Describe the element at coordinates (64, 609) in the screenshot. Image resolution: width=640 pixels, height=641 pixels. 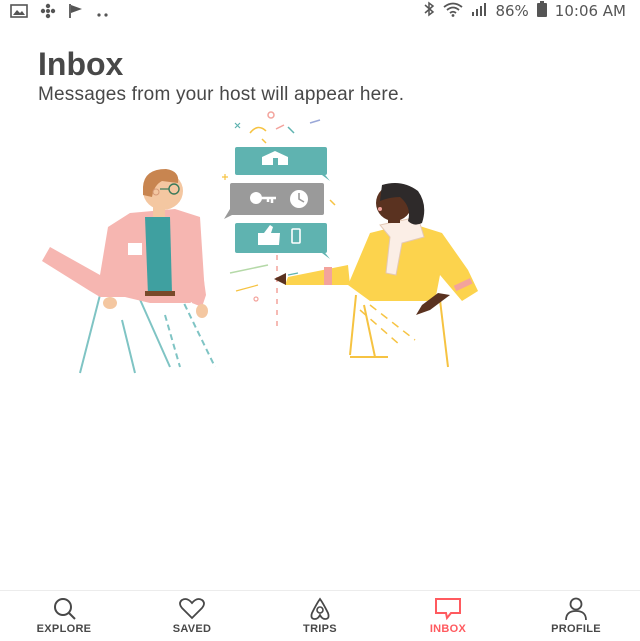
I see `search-icon` at that location.